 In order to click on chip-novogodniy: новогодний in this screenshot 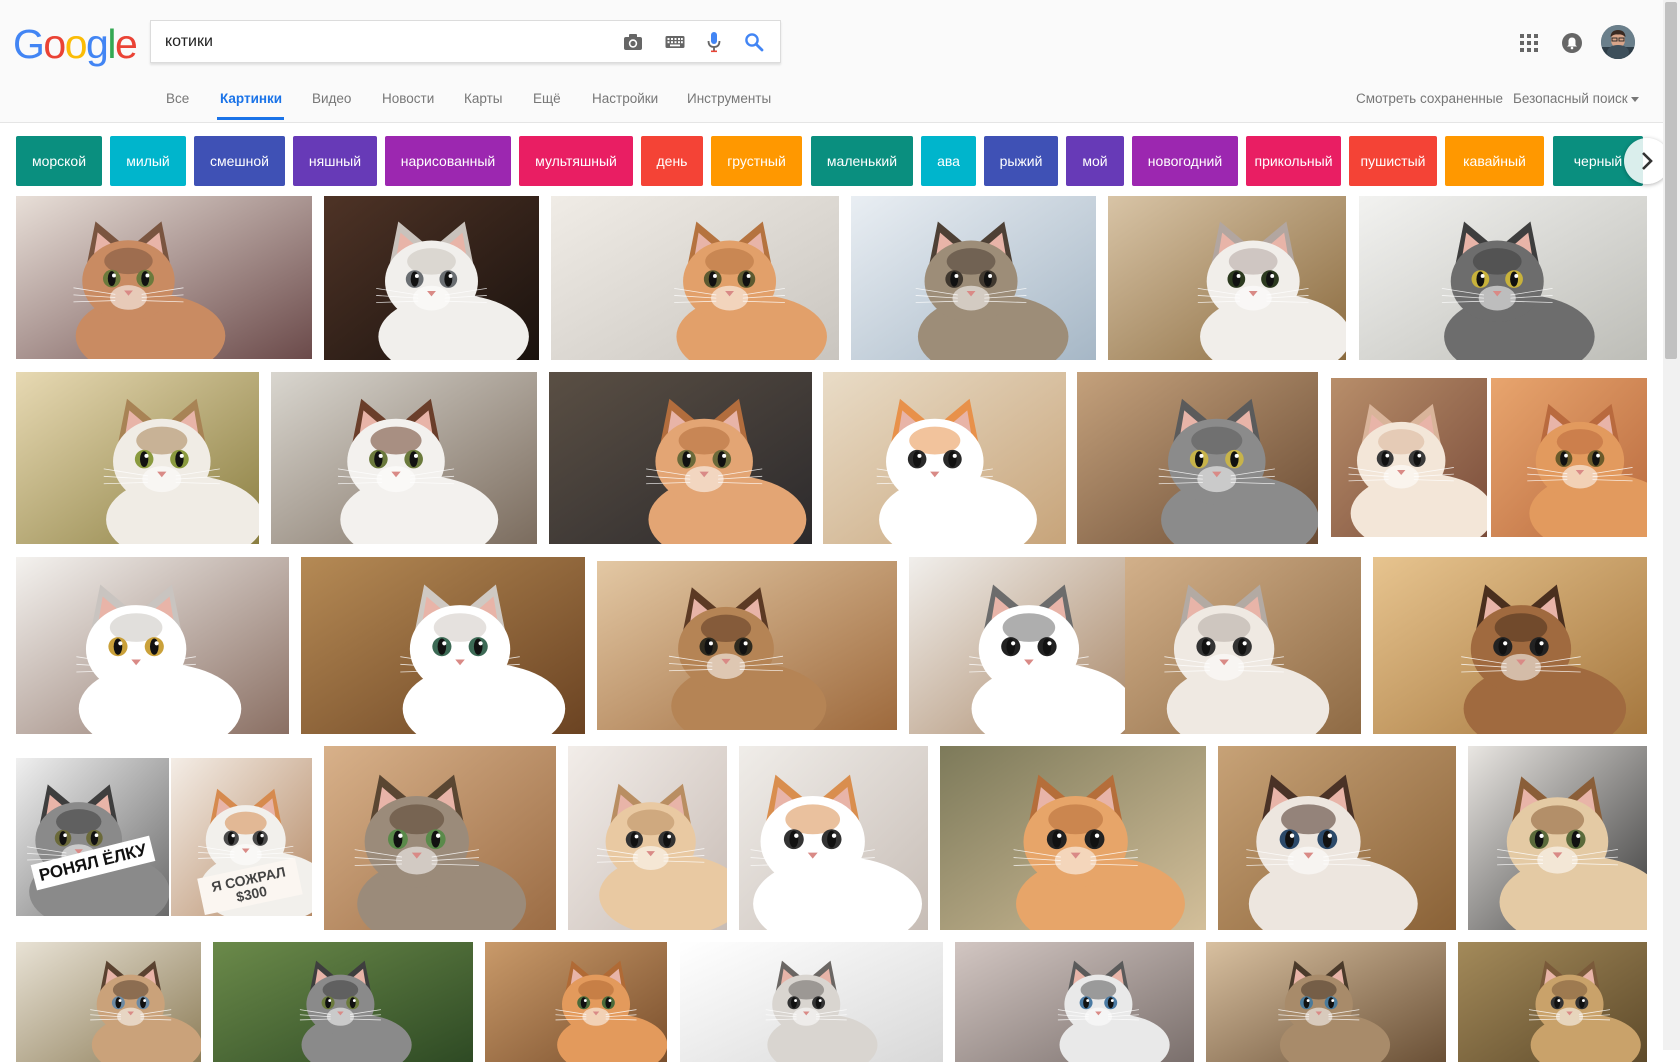, I will do `click(1185, 161)`.